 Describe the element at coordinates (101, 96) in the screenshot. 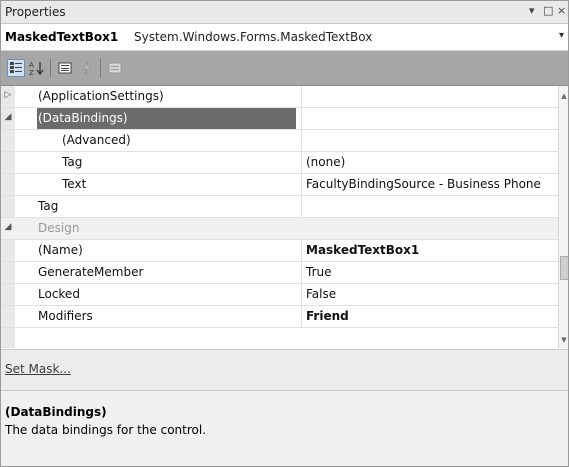

I see `property-name: (ApplicationSettings)` at that location.